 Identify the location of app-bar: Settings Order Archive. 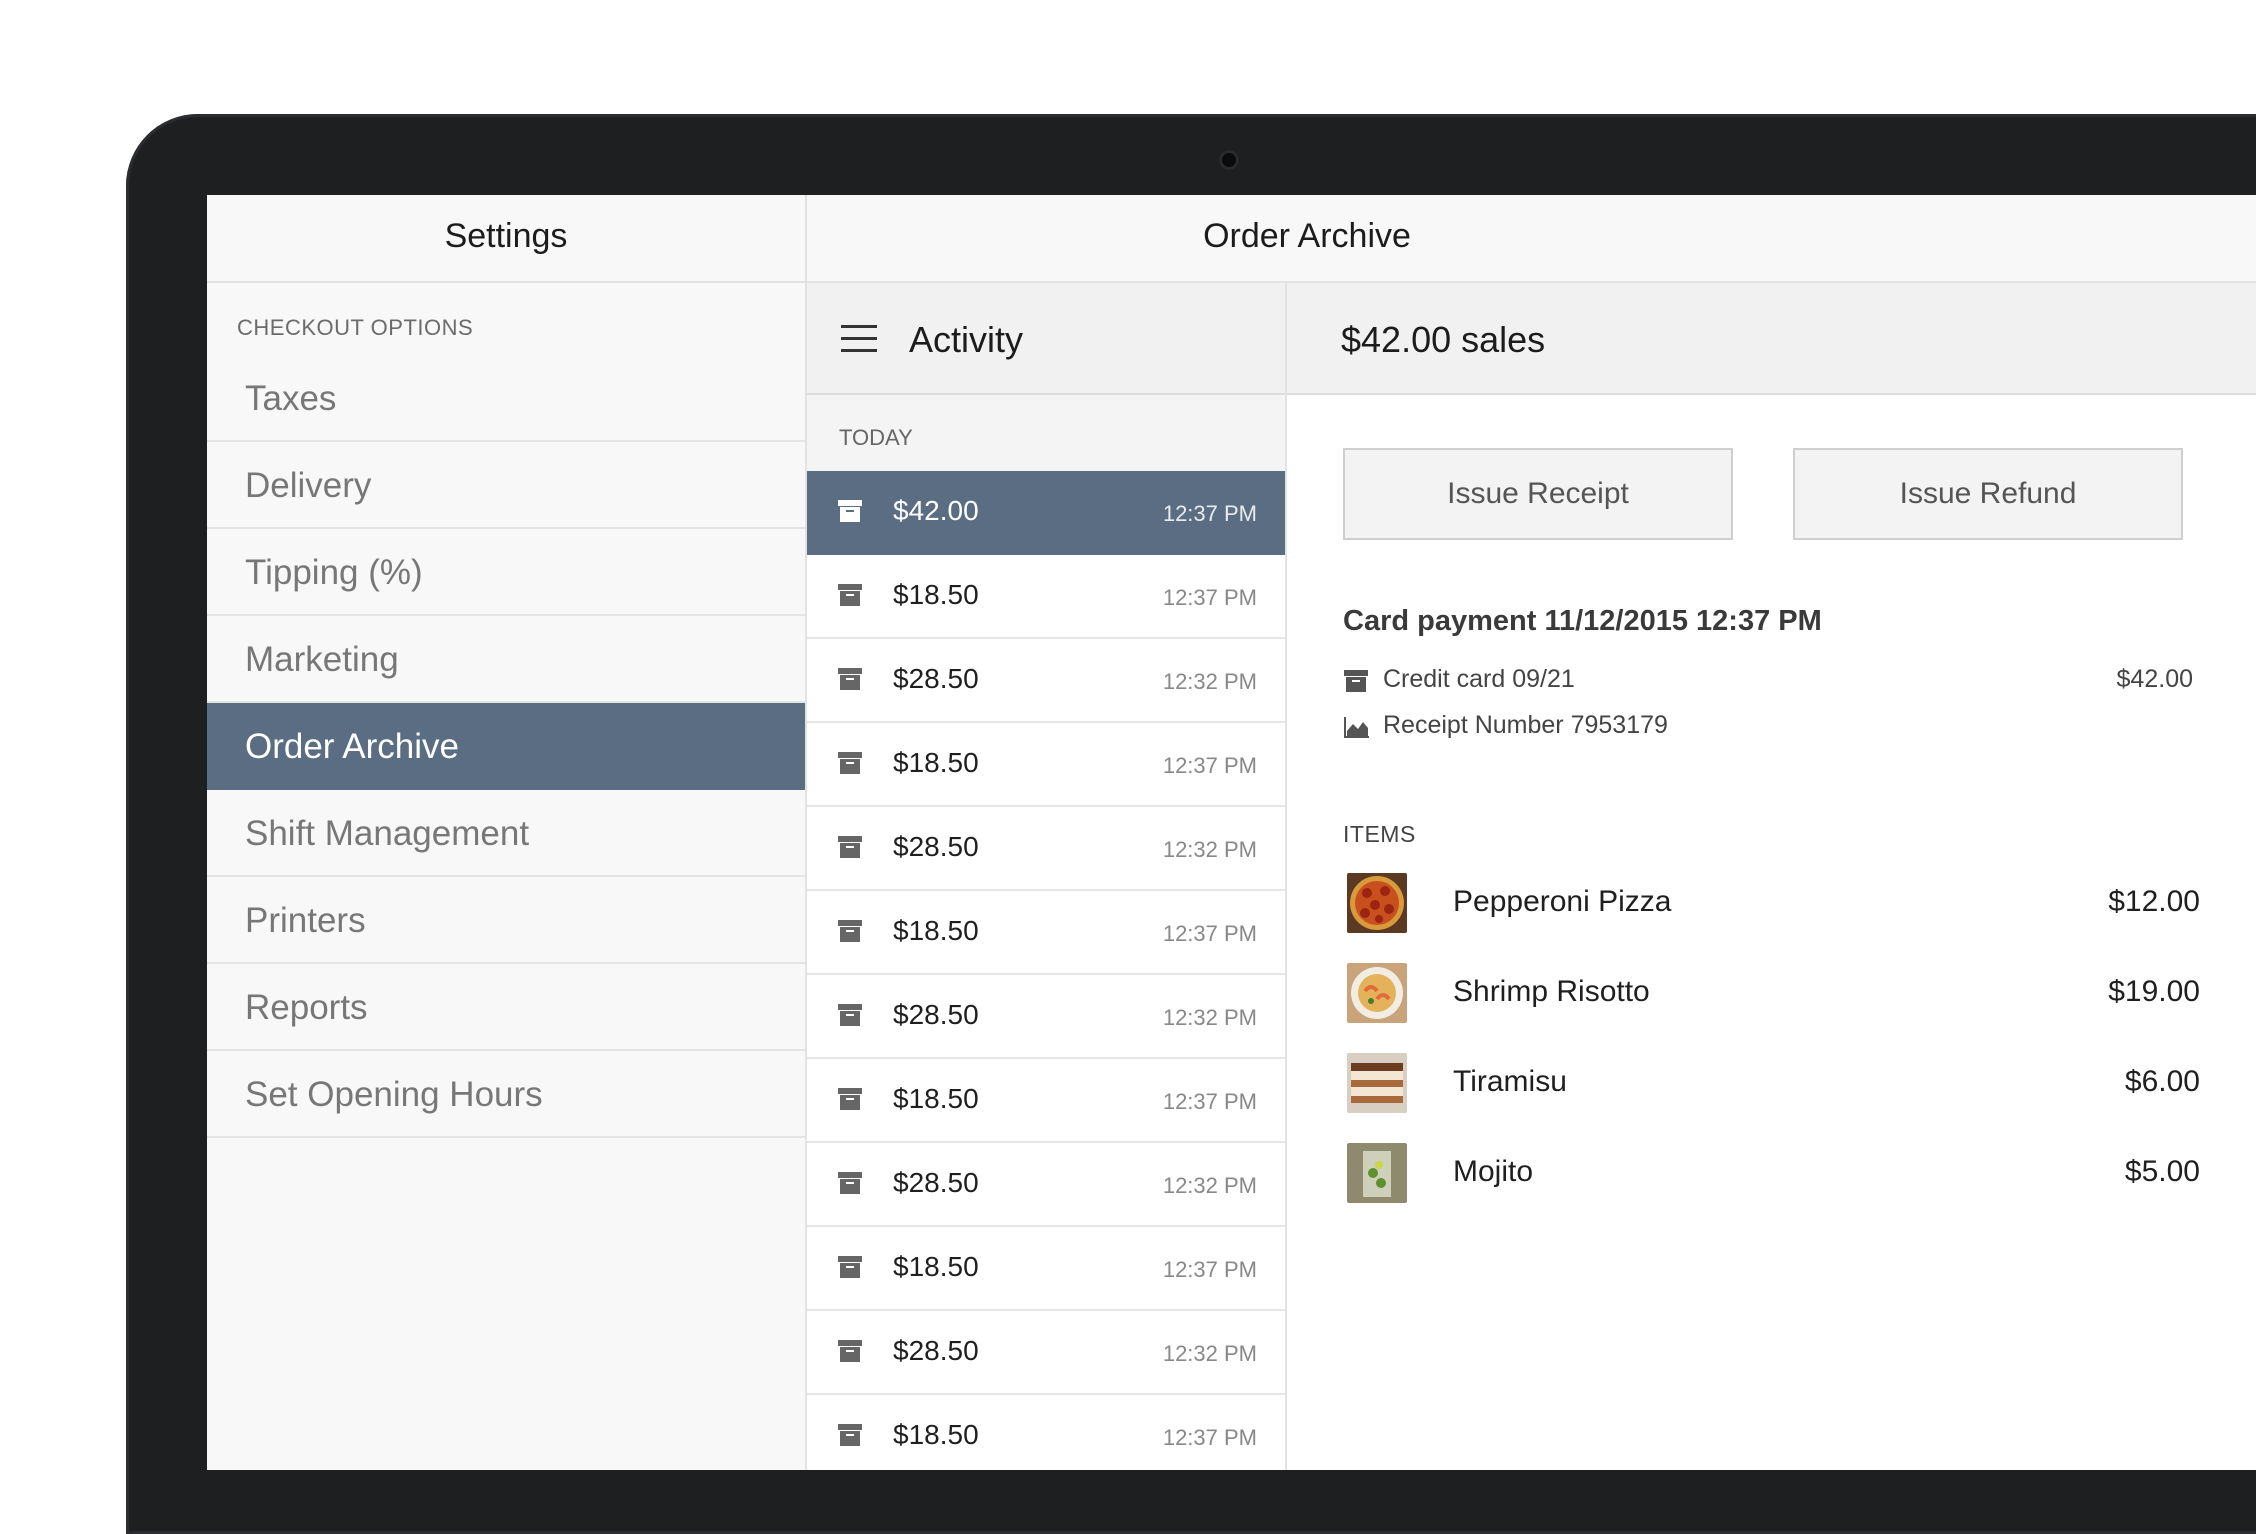
(1231, 239).